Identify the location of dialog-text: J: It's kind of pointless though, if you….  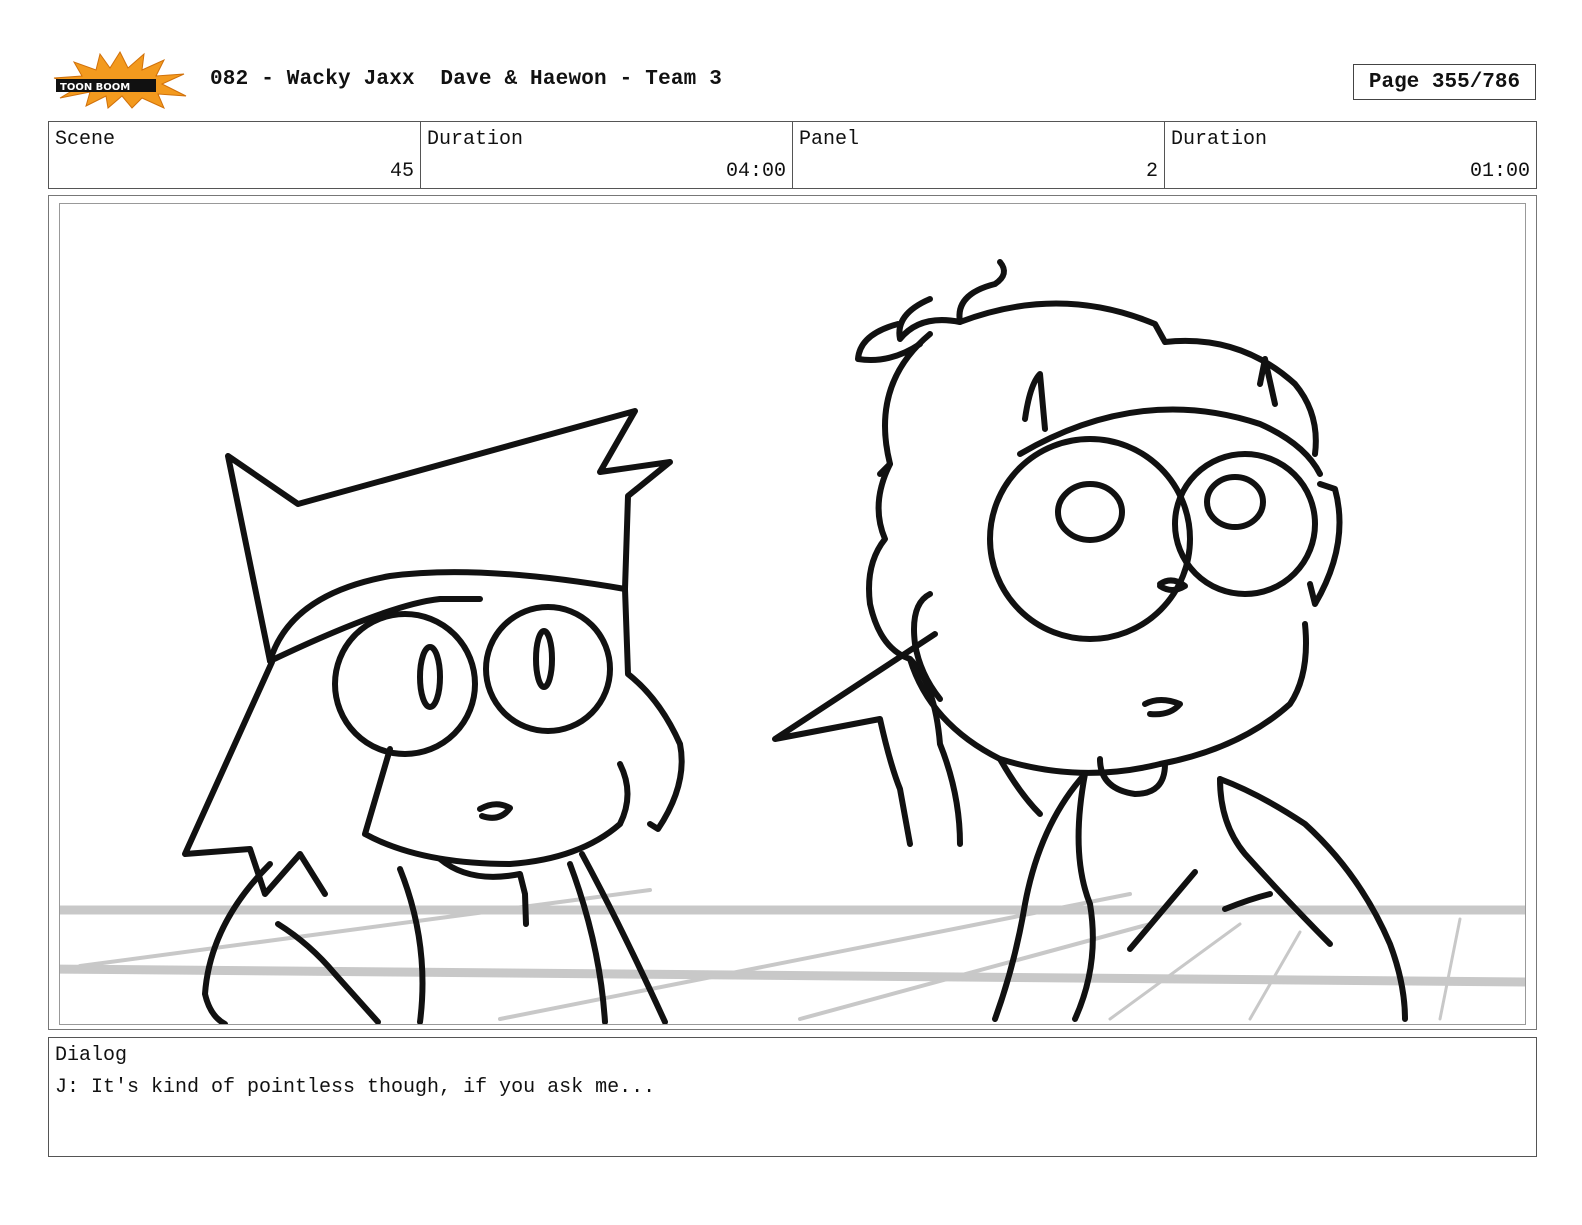
(355, 1087).